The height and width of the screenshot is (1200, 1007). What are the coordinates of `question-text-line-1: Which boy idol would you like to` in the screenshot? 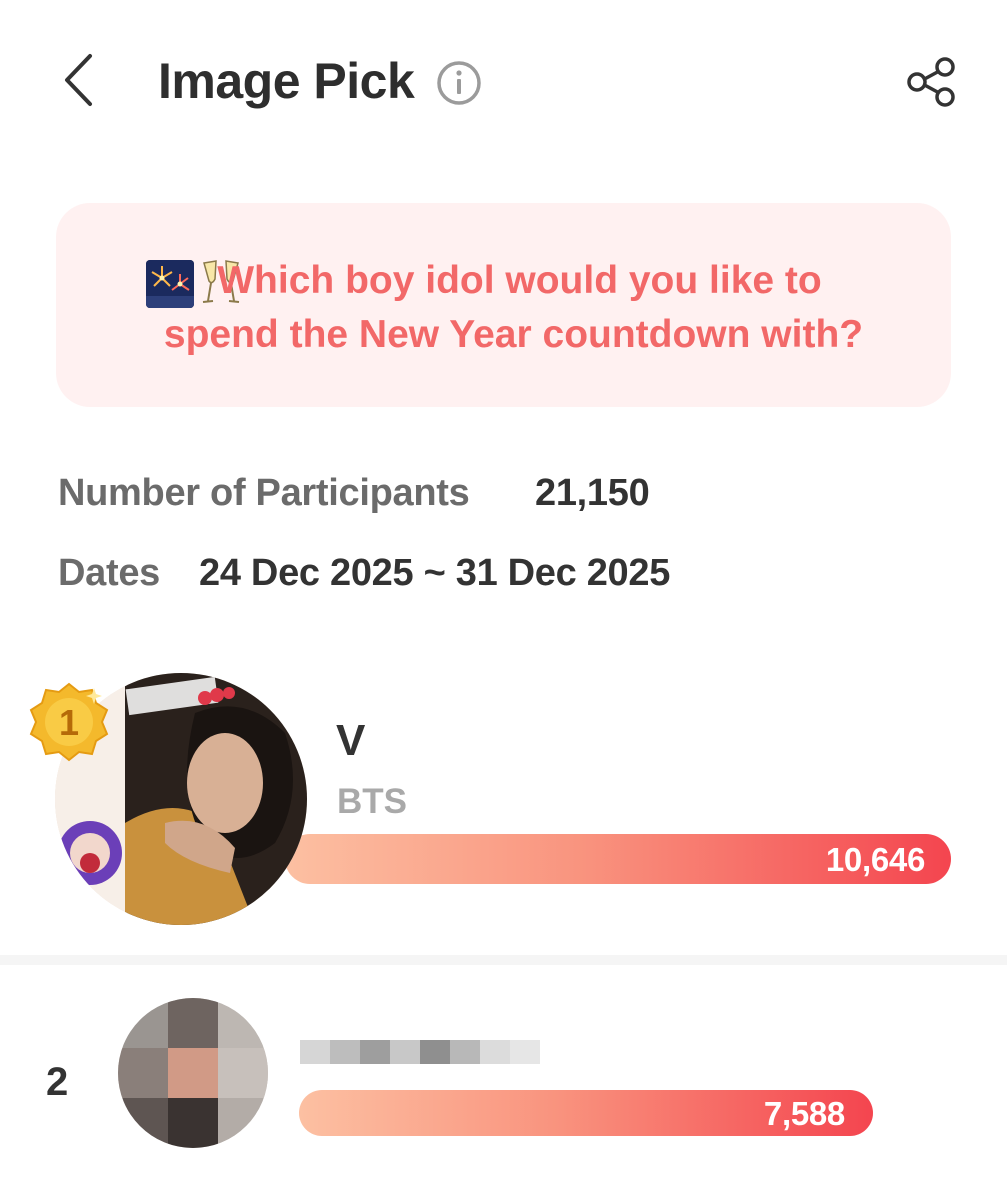 It's located at (519, 280).